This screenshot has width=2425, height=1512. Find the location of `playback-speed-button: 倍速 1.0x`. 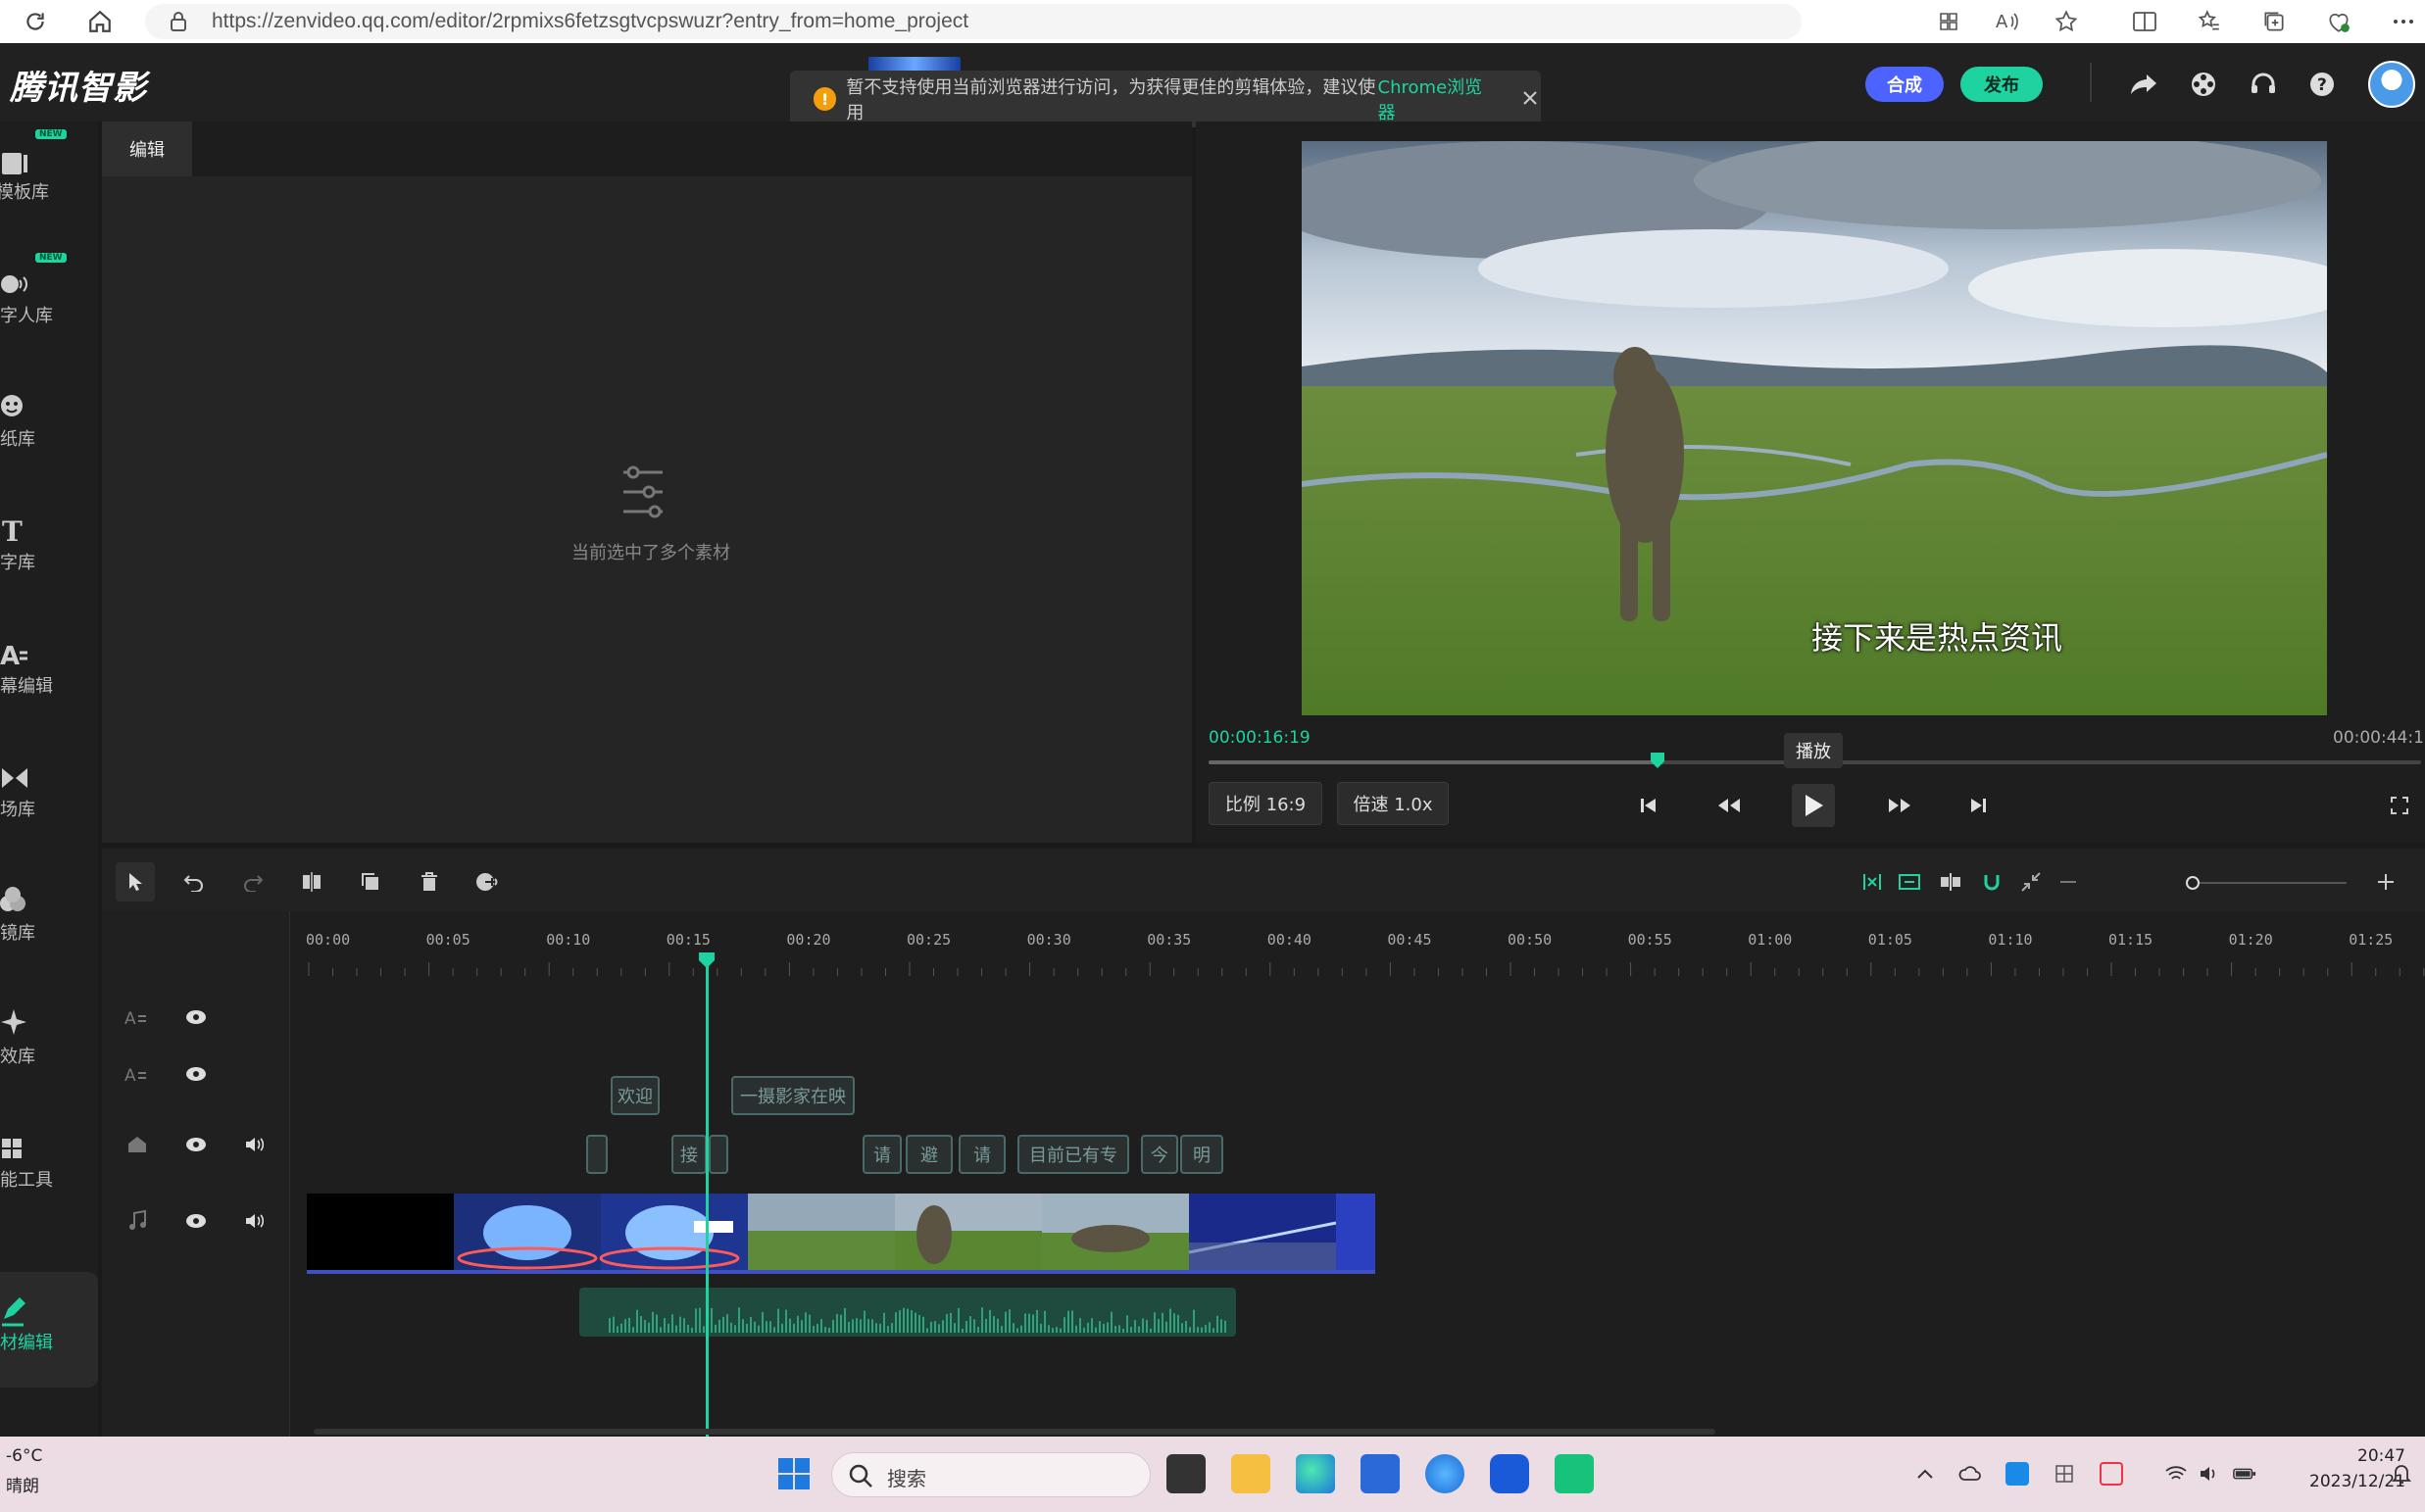

playback-speed-button: 倍速 1.0x is located at coordinates (1393, 803).